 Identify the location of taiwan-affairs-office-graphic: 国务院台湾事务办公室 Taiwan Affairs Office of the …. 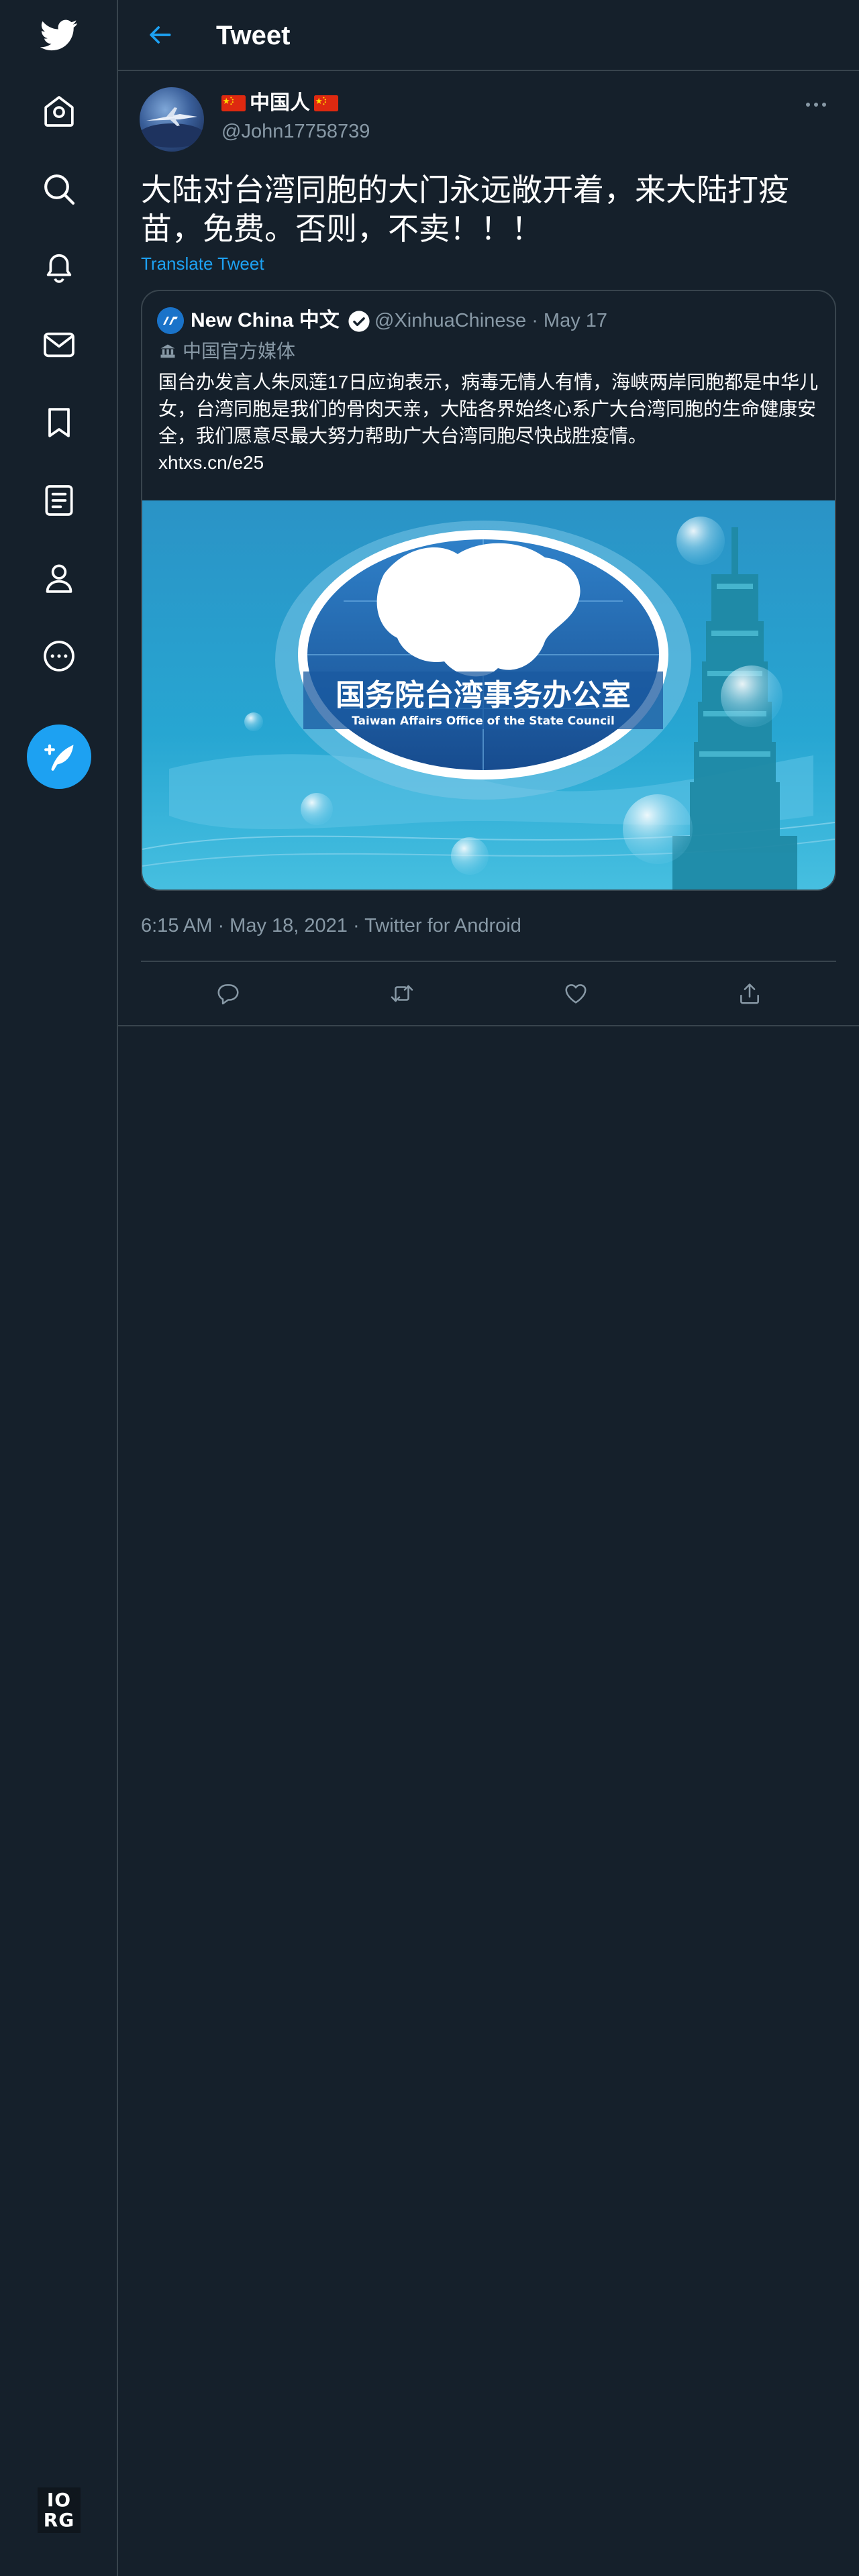
(489, 695).